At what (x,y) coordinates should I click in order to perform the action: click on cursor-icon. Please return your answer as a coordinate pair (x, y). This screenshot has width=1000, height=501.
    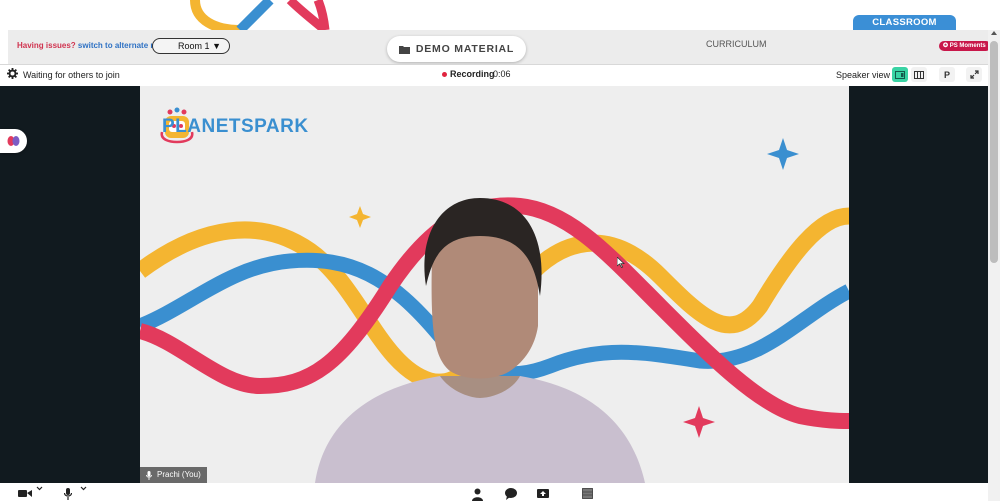
    Looking at the image, I should click on (621, 264).